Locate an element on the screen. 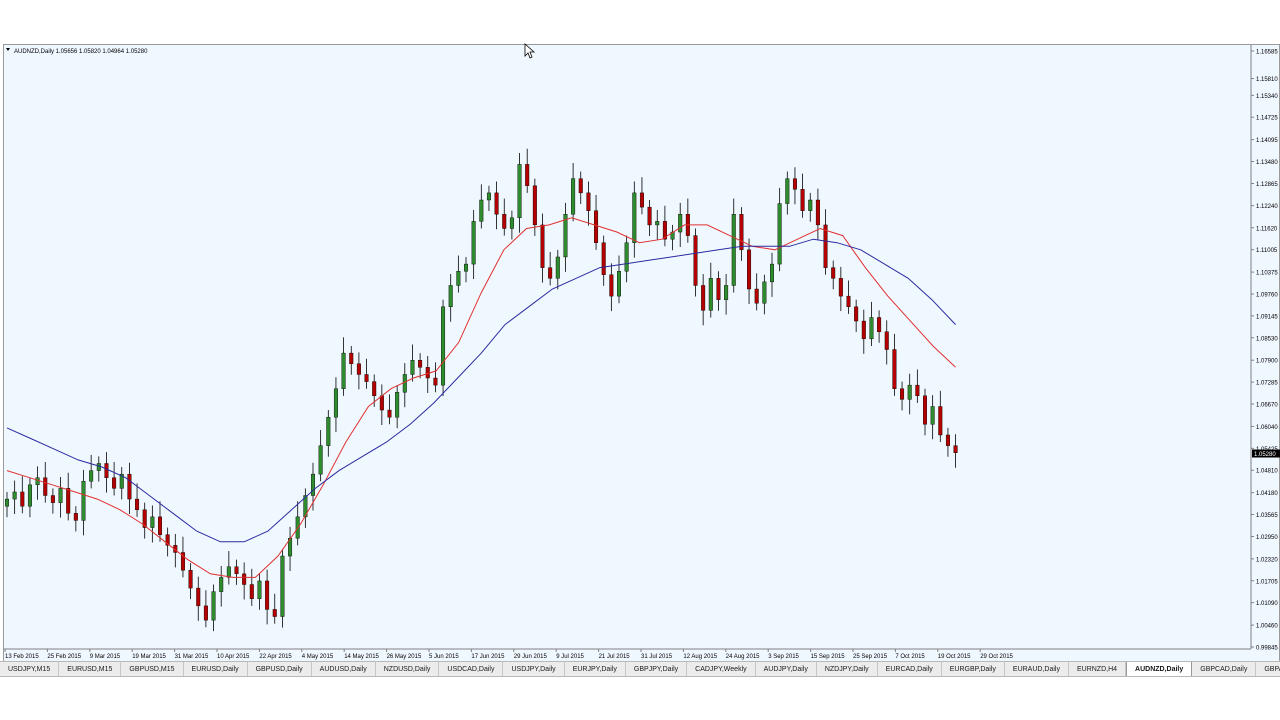 The height and width of the screenshot is (720, 1280). date-tick-label: 13 Feb 2015 is located at coordinates (22, 657).